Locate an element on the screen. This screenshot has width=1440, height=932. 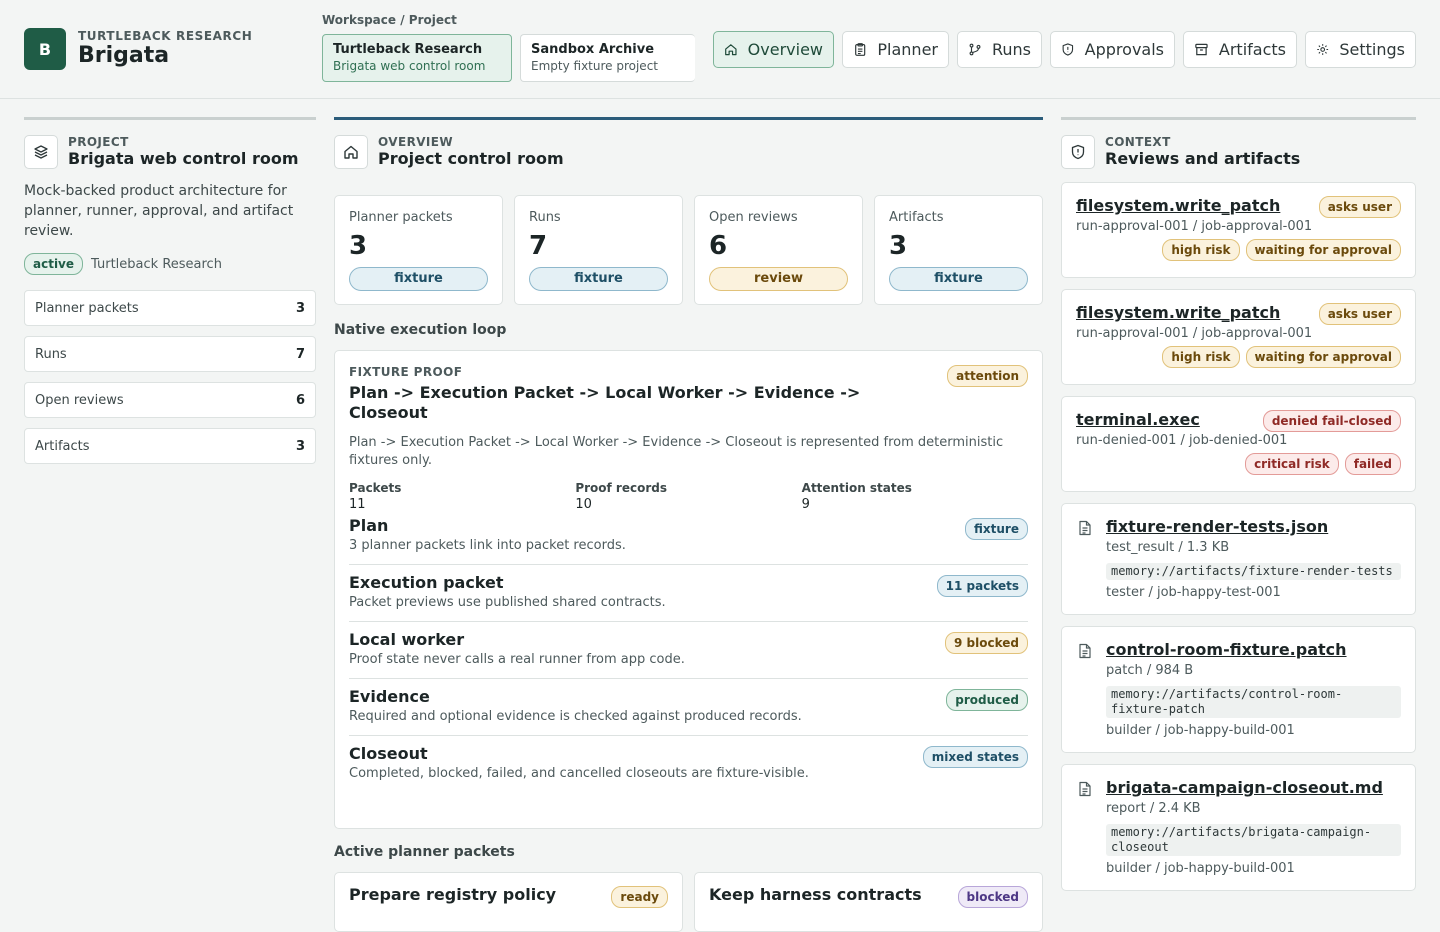
stat-planner-packets: Planner packets 3 is located at coordinates (170, 308).